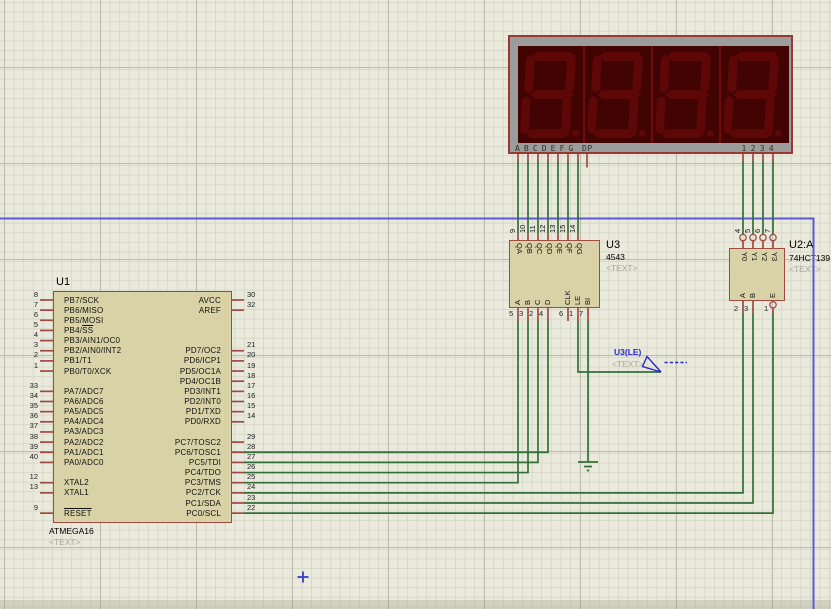 Image resolution: width=831 pixels, height=609 pixels. Describe the element at coordinates (763, 237) in the screenshot. I see `u2-pin-bubble-Y2` at that location.